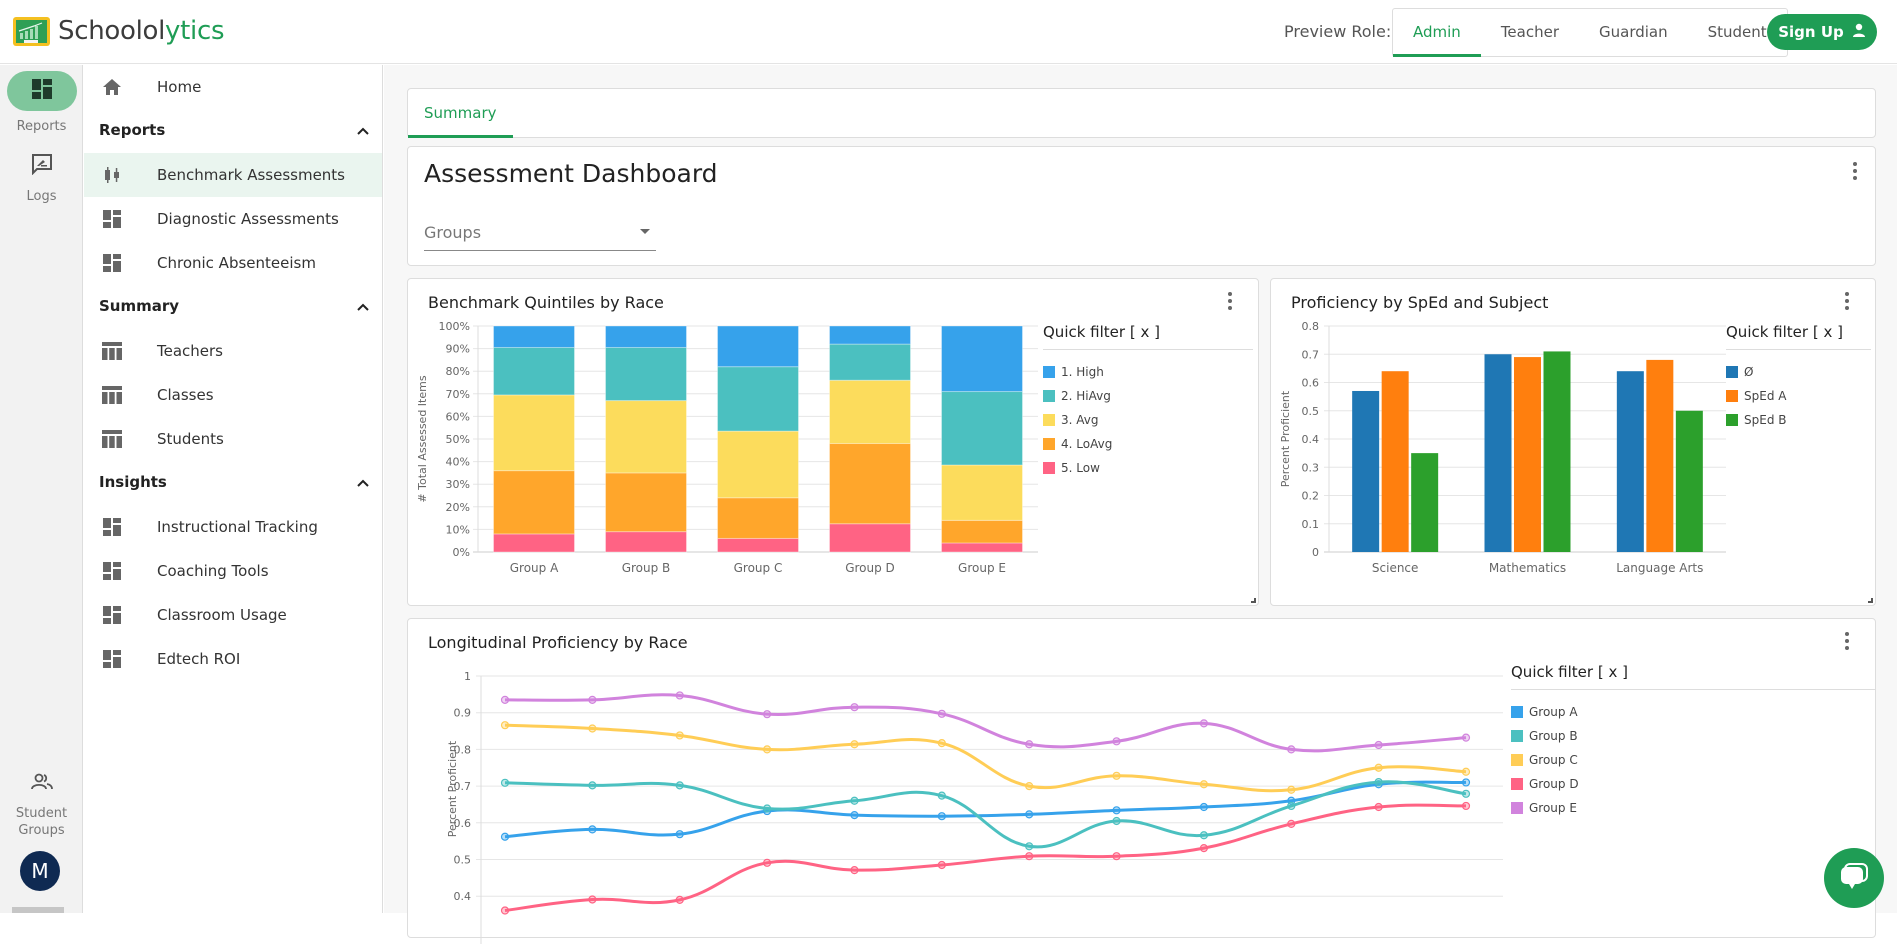 The width and height of the screenshot is (1897, 944). I want to click on nav-item-label: Chronic Absenteeism, so click(236, 263).